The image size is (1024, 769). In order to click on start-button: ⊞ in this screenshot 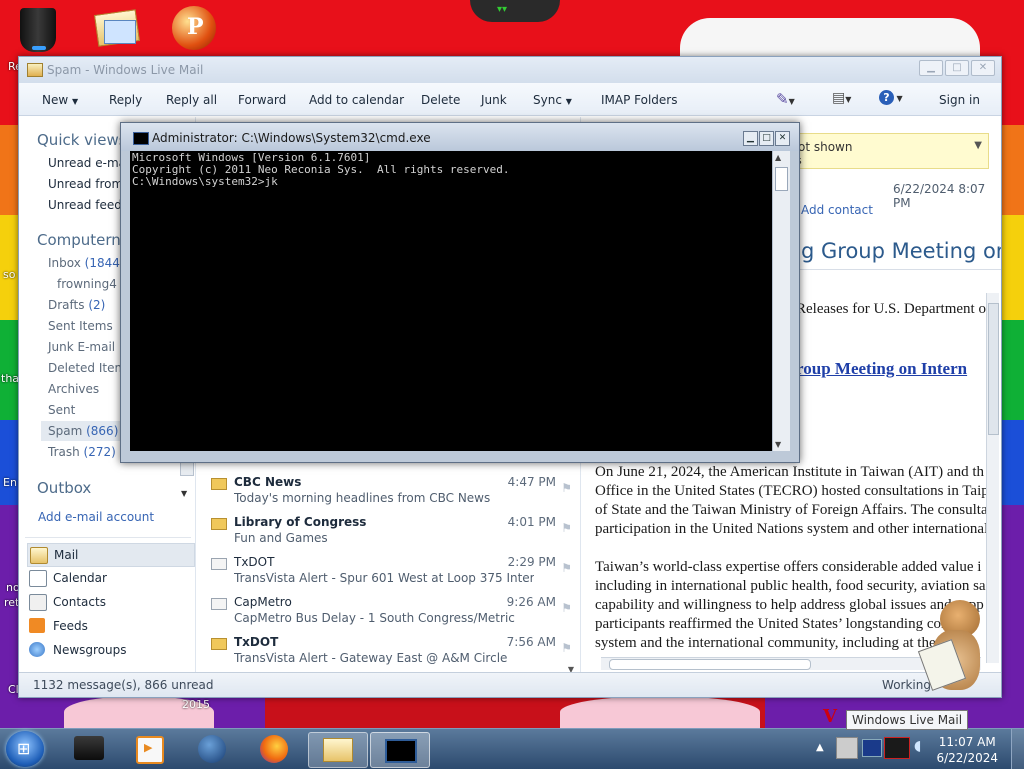, I will do `click(25, 749)`.